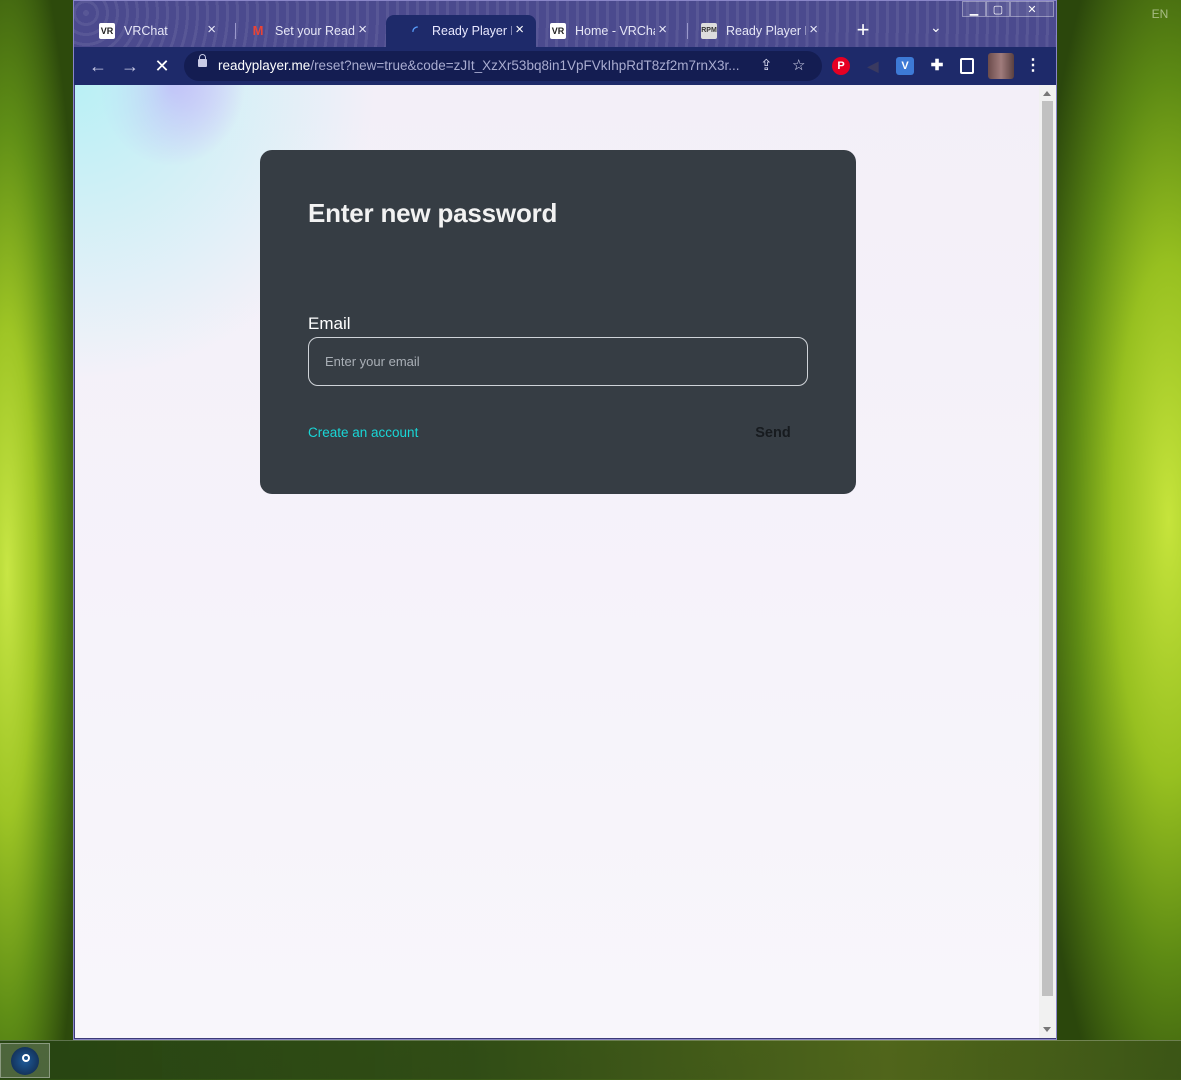  Describe the element at coordinates (329, 323) in the screenshot. I see `email-label: Email` at that location.